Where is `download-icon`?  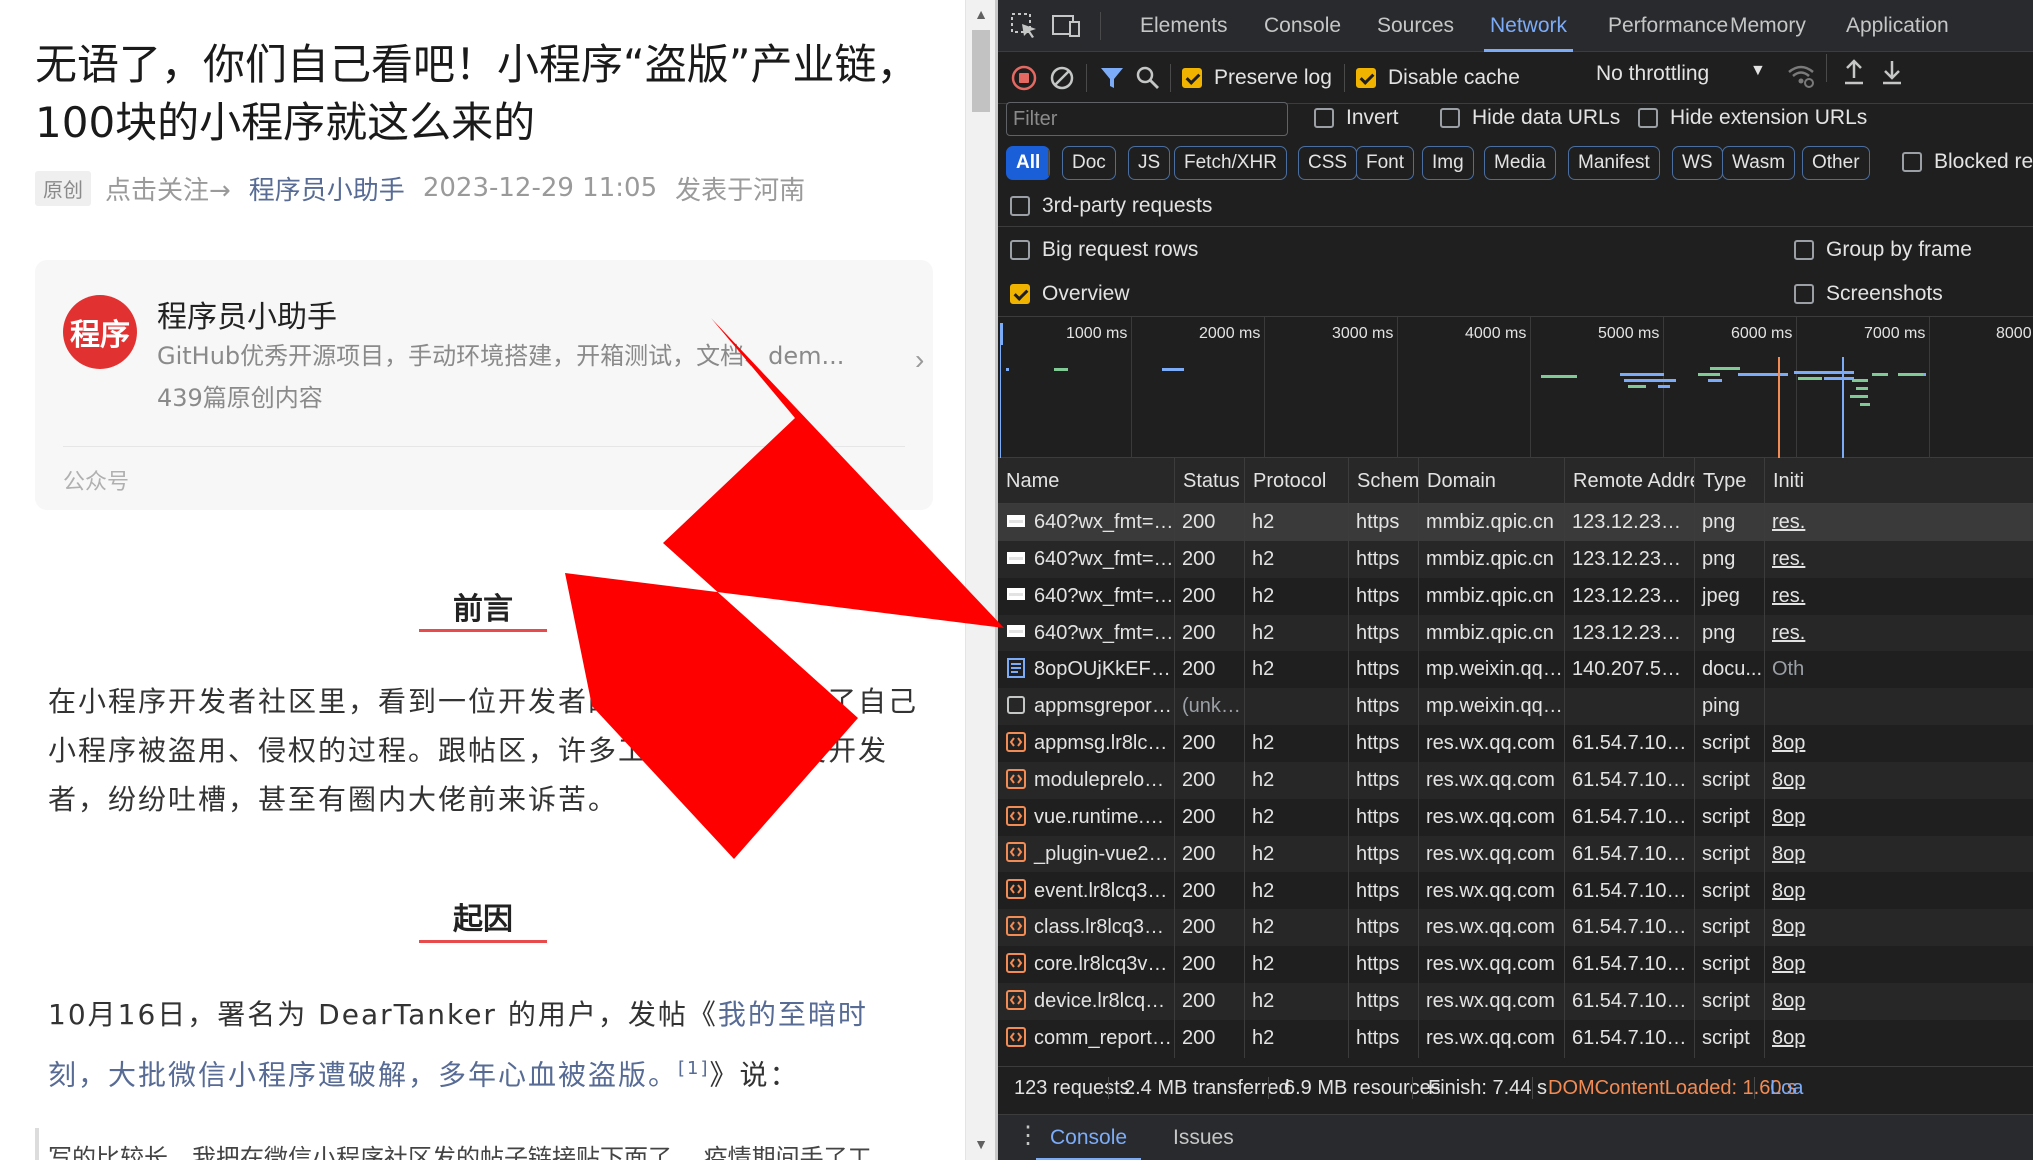 download-icon is located at coordinates (1892, 74).